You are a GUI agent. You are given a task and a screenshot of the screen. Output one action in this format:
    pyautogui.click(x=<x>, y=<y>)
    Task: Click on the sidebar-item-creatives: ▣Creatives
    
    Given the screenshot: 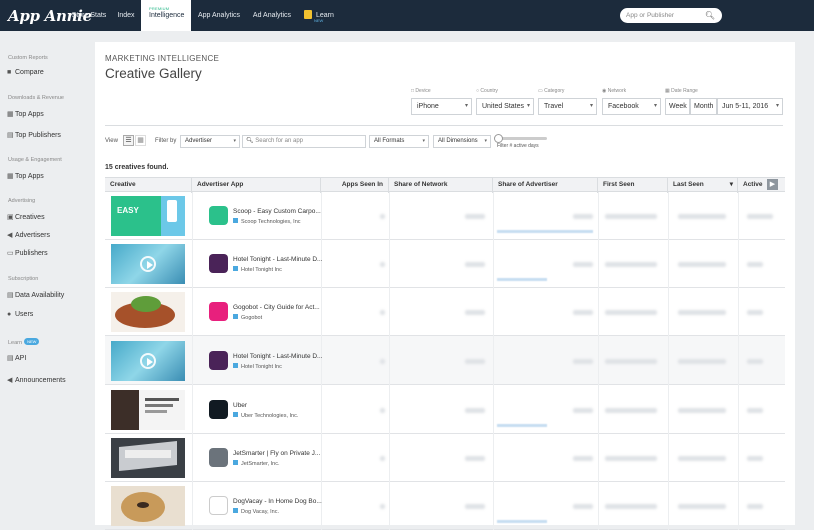 What is the action you would take?
    pyautogui.click(x=26, y=217)
    